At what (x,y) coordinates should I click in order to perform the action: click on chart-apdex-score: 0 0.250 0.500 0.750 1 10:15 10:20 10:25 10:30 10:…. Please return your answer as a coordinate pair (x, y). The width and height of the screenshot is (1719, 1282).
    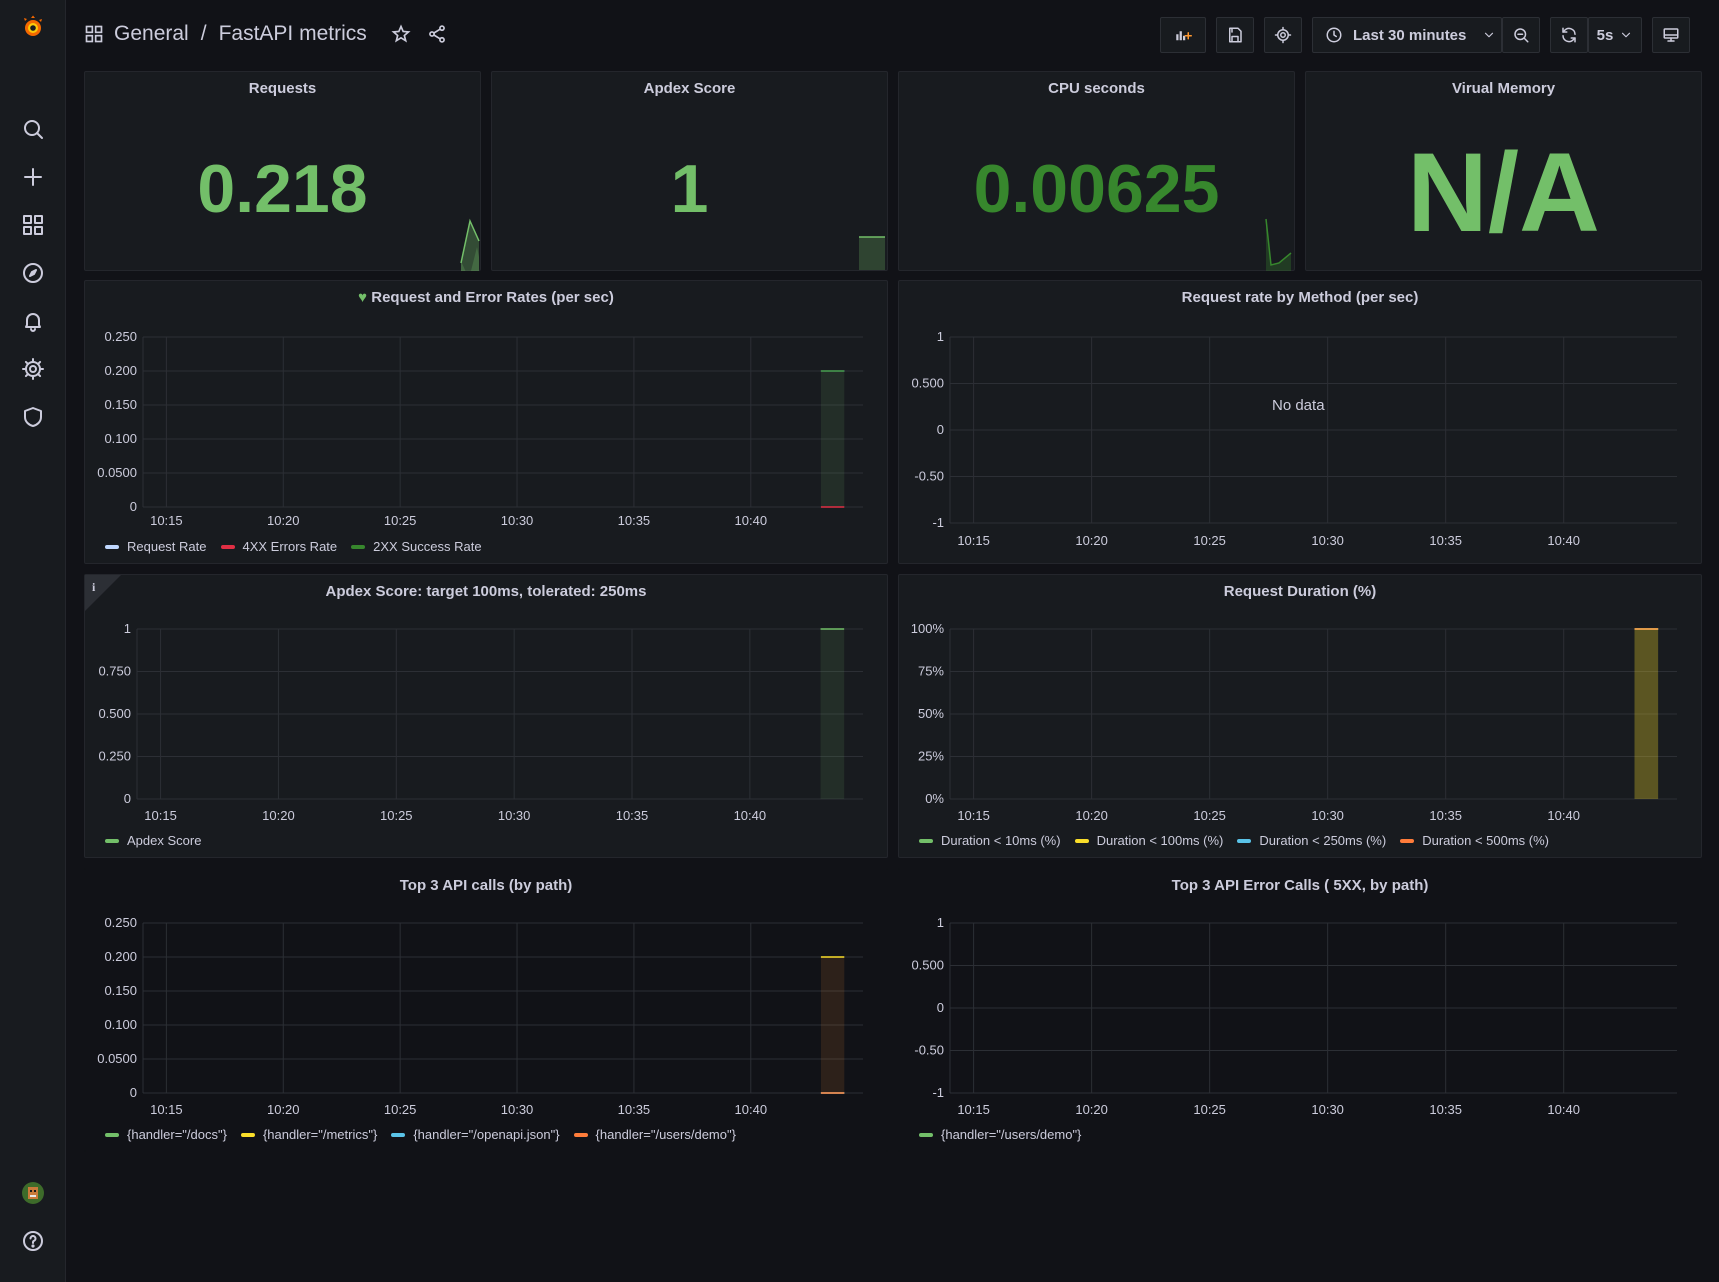
    Looking at the image, I should click on (487, 717).